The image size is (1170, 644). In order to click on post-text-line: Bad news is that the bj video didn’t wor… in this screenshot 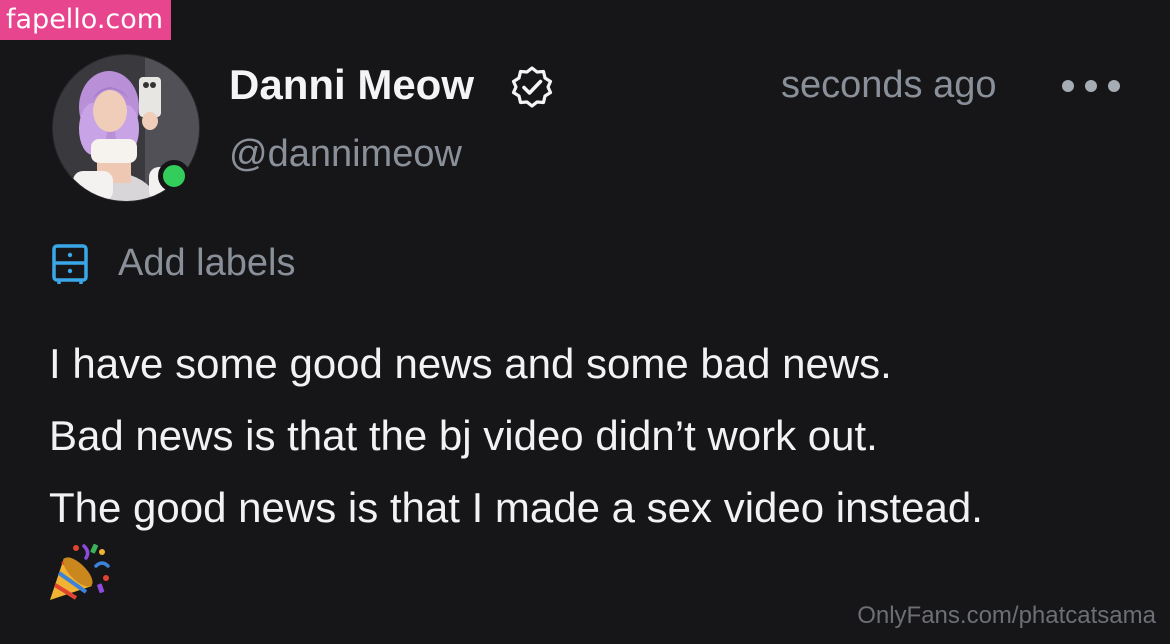, I will do `click(463, 435)`.